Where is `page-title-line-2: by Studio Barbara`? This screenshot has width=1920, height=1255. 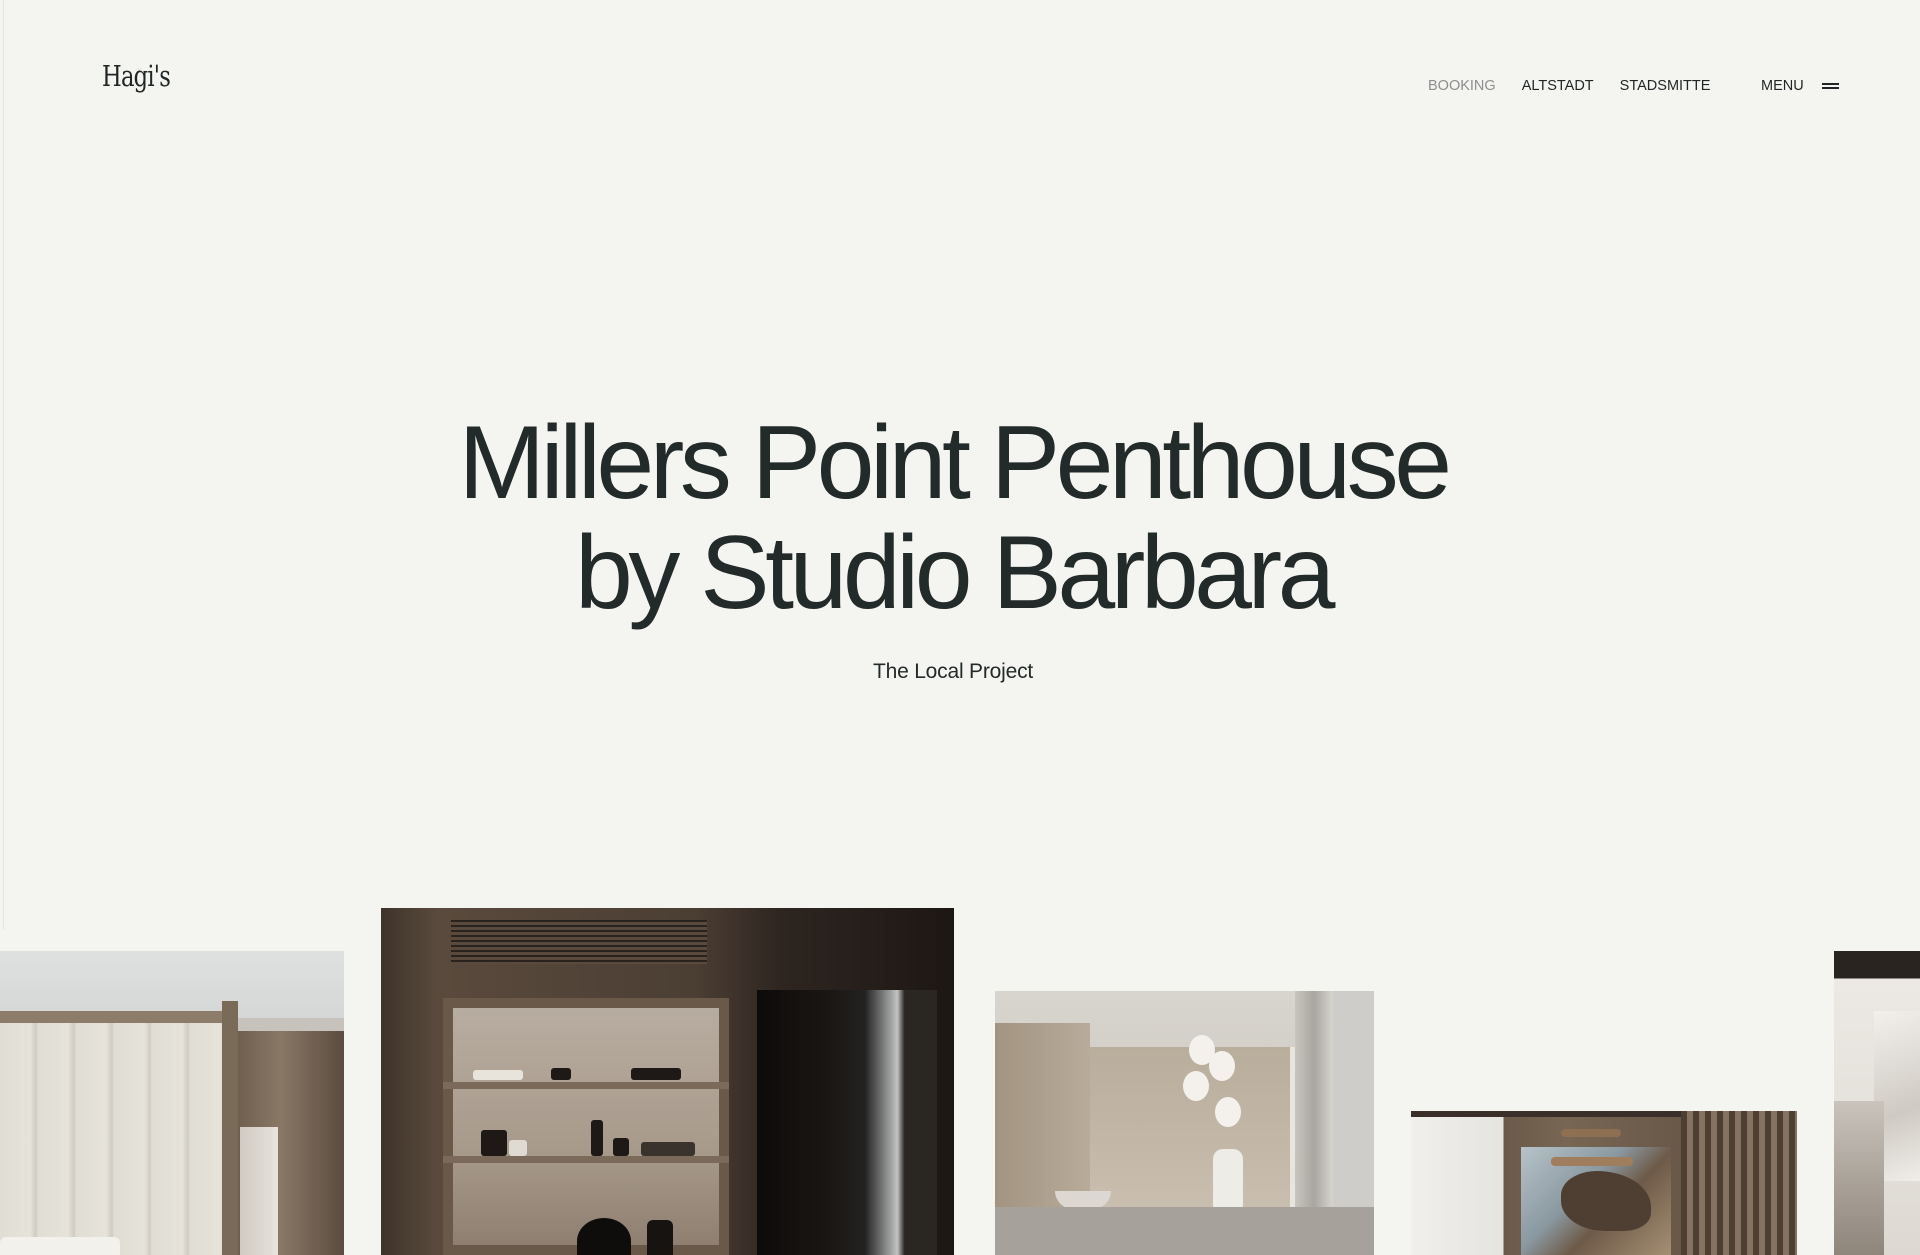 page-title-line-2: by Studio Barbara is located at coordinates (955, 573).